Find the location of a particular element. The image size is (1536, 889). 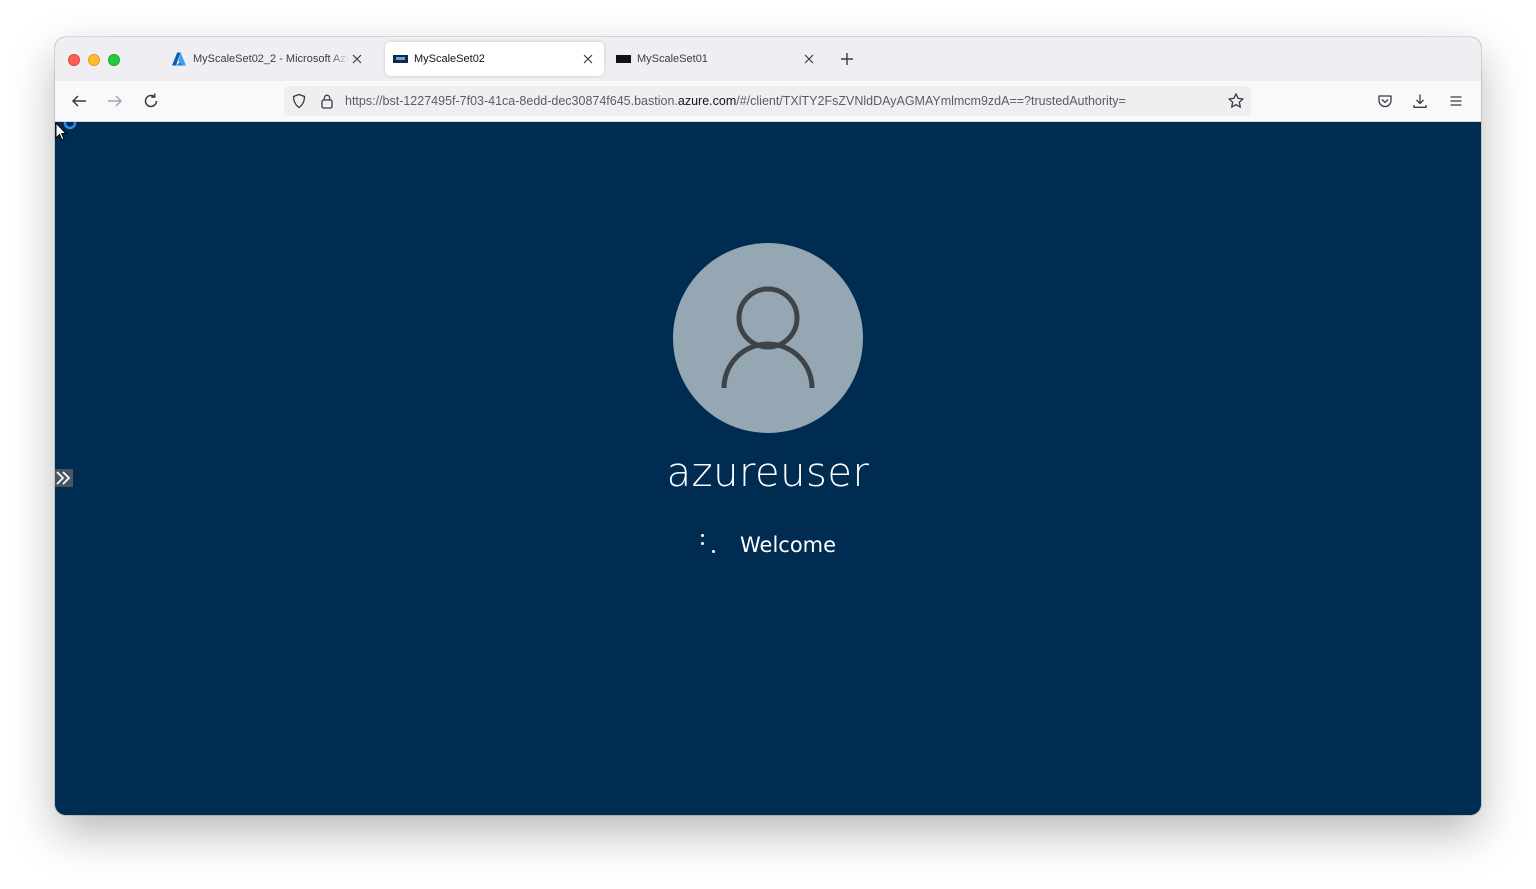

azure-logo-icon is located at coordinates (179, 59).